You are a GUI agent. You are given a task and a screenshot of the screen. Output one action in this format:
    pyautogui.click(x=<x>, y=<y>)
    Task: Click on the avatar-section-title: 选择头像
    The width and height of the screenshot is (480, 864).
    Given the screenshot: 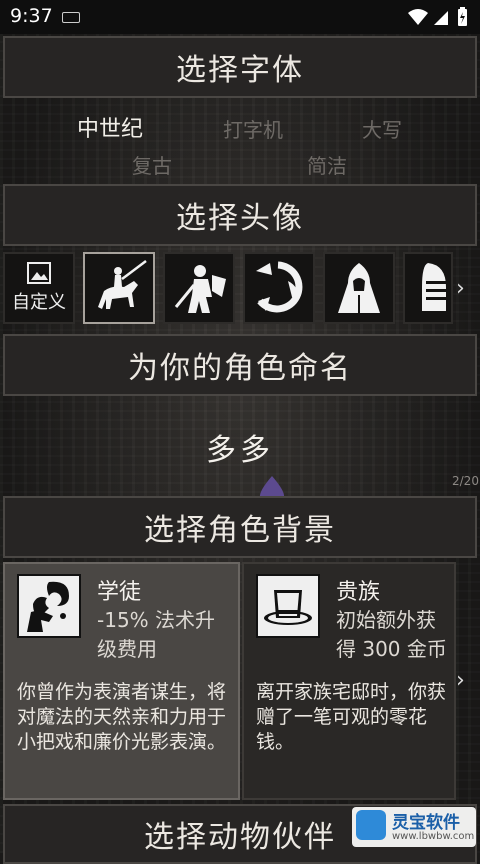 What is the action you would take?
    pyautogui.click(x=240, y=218)
    